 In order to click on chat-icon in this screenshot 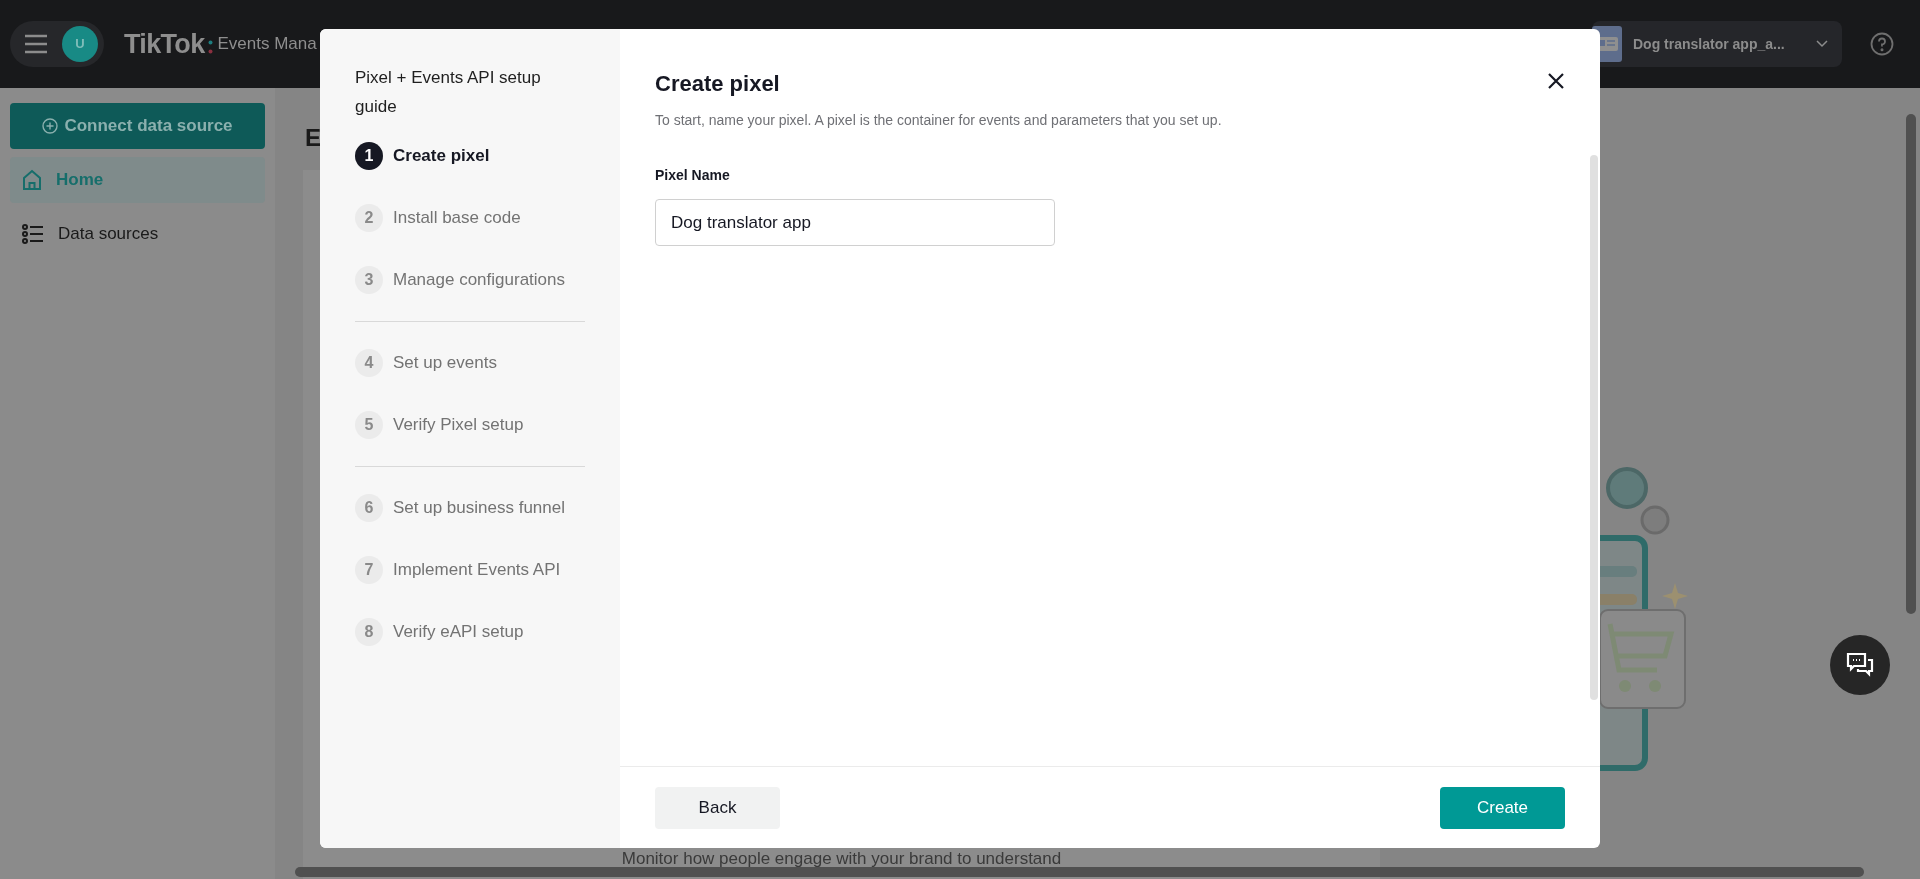, I will do `click(1860, 665)`.